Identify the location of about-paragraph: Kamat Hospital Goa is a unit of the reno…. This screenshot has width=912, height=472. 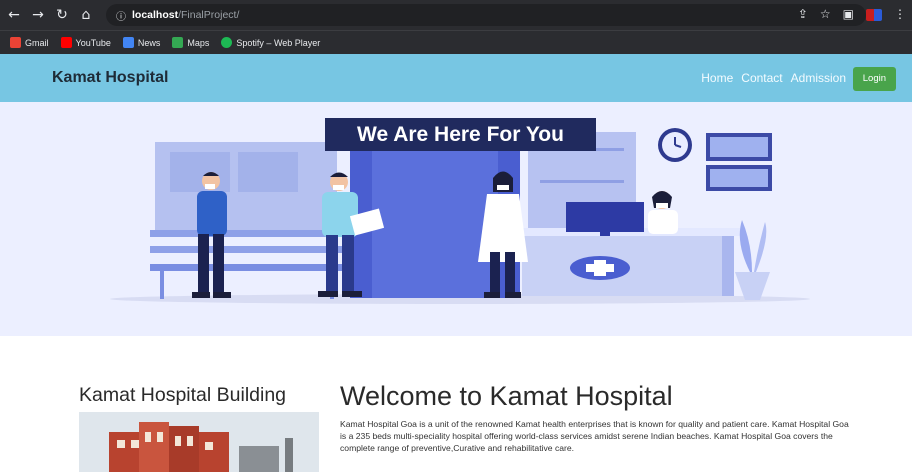
(594, 436).